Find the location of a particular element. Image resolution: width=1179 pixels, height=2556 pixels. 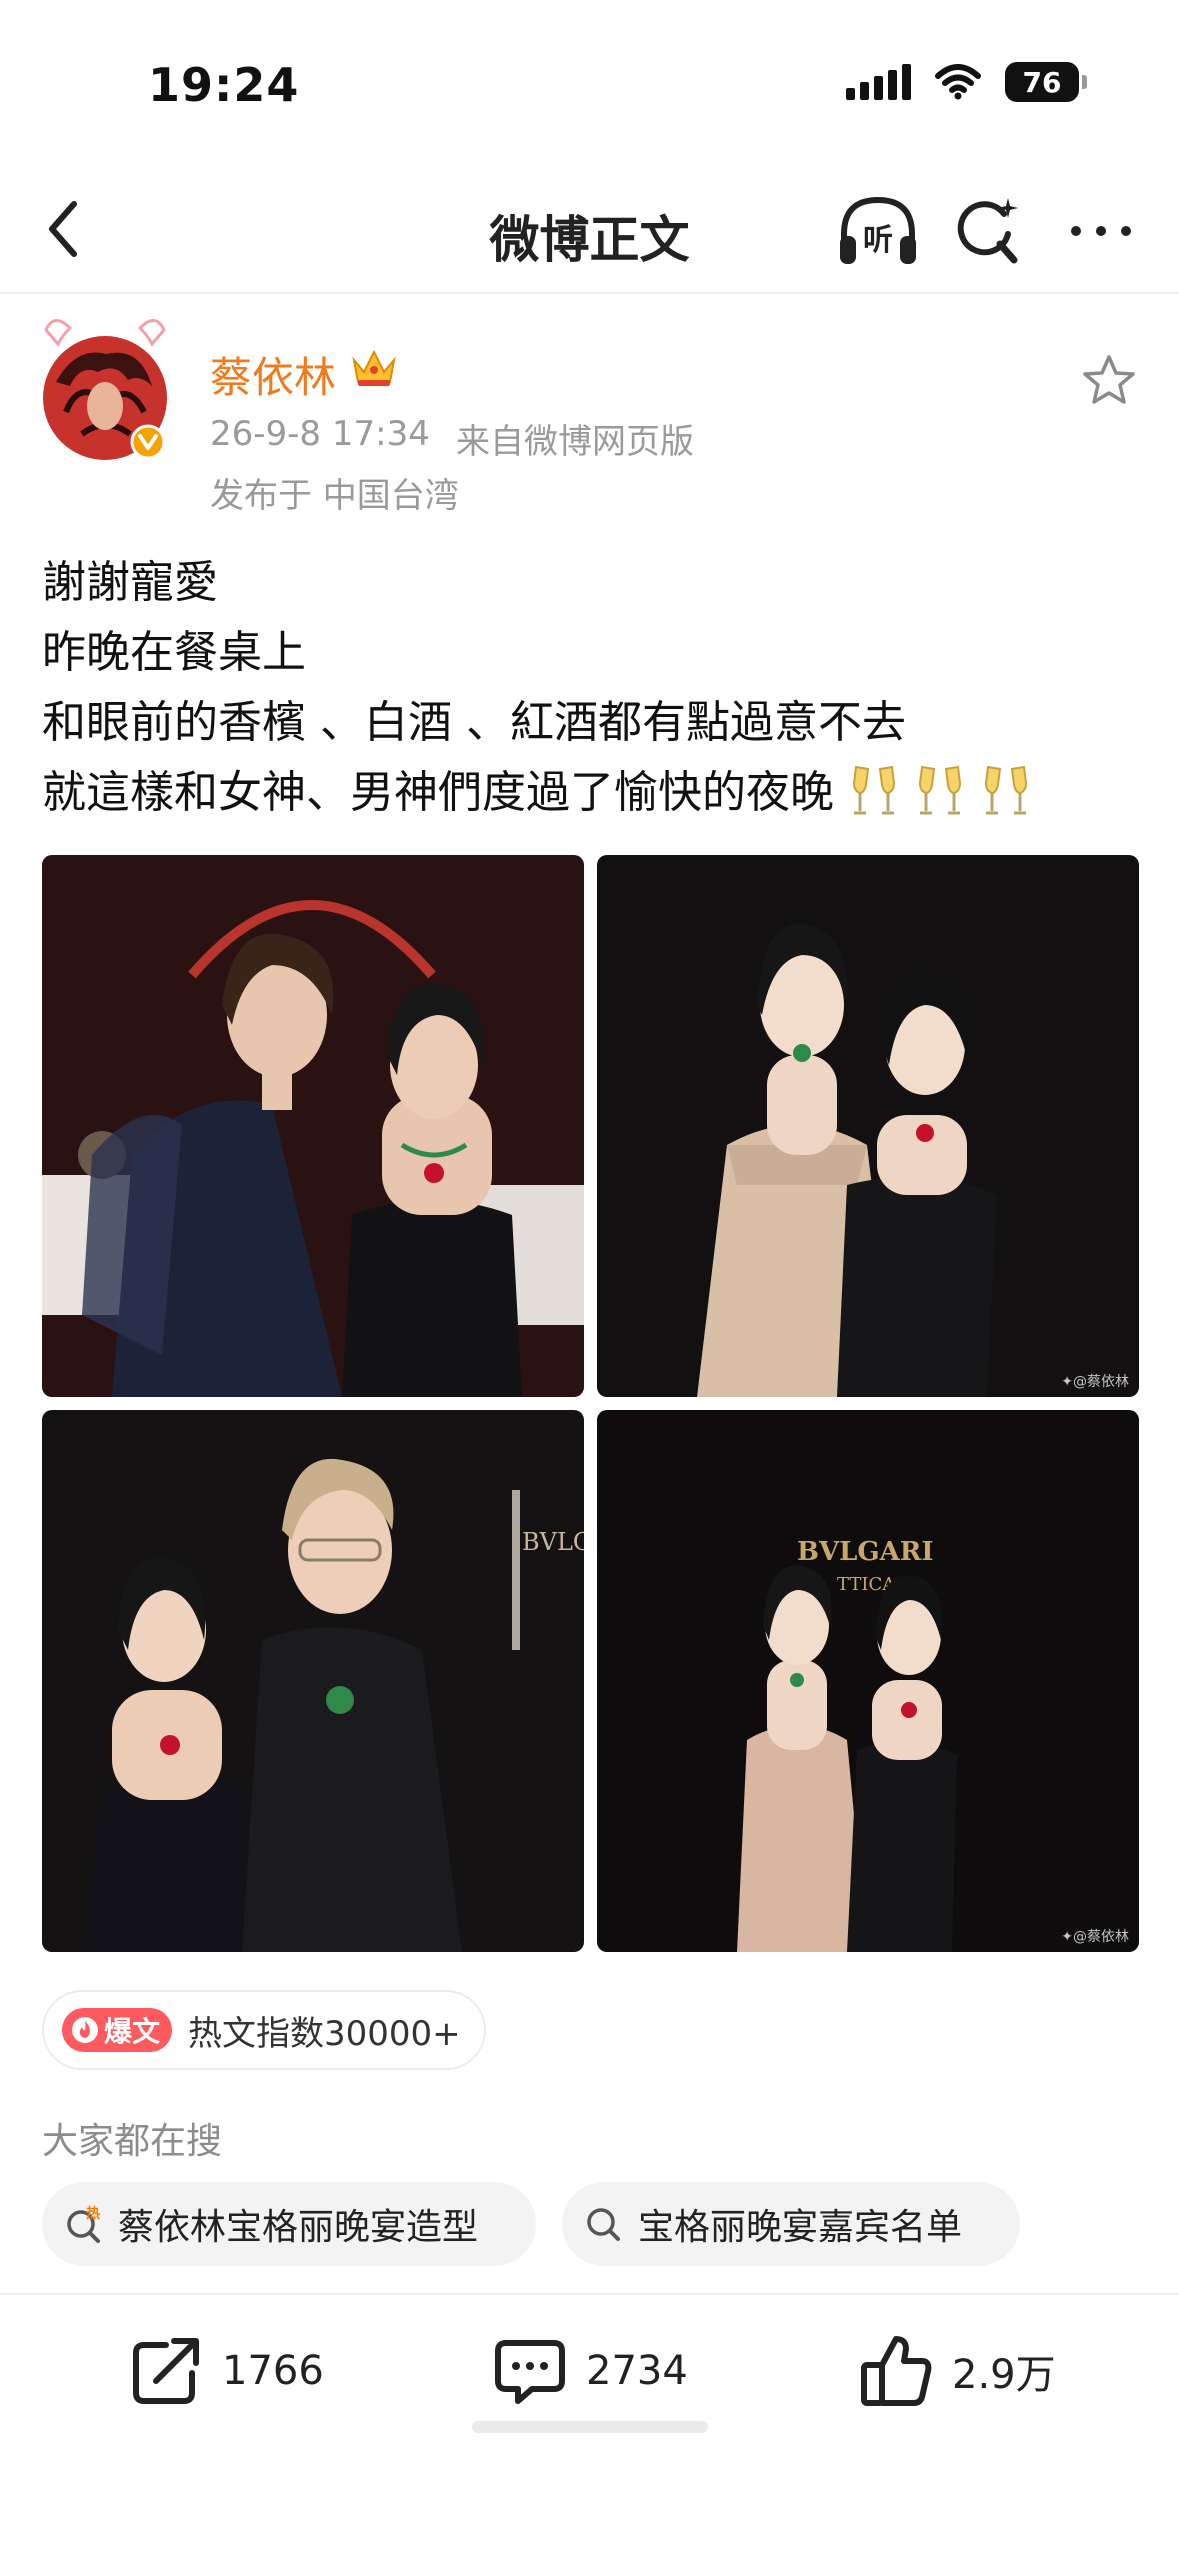

post-image-2: ✦@蔡依林 is located at coordinates (868, 1126).